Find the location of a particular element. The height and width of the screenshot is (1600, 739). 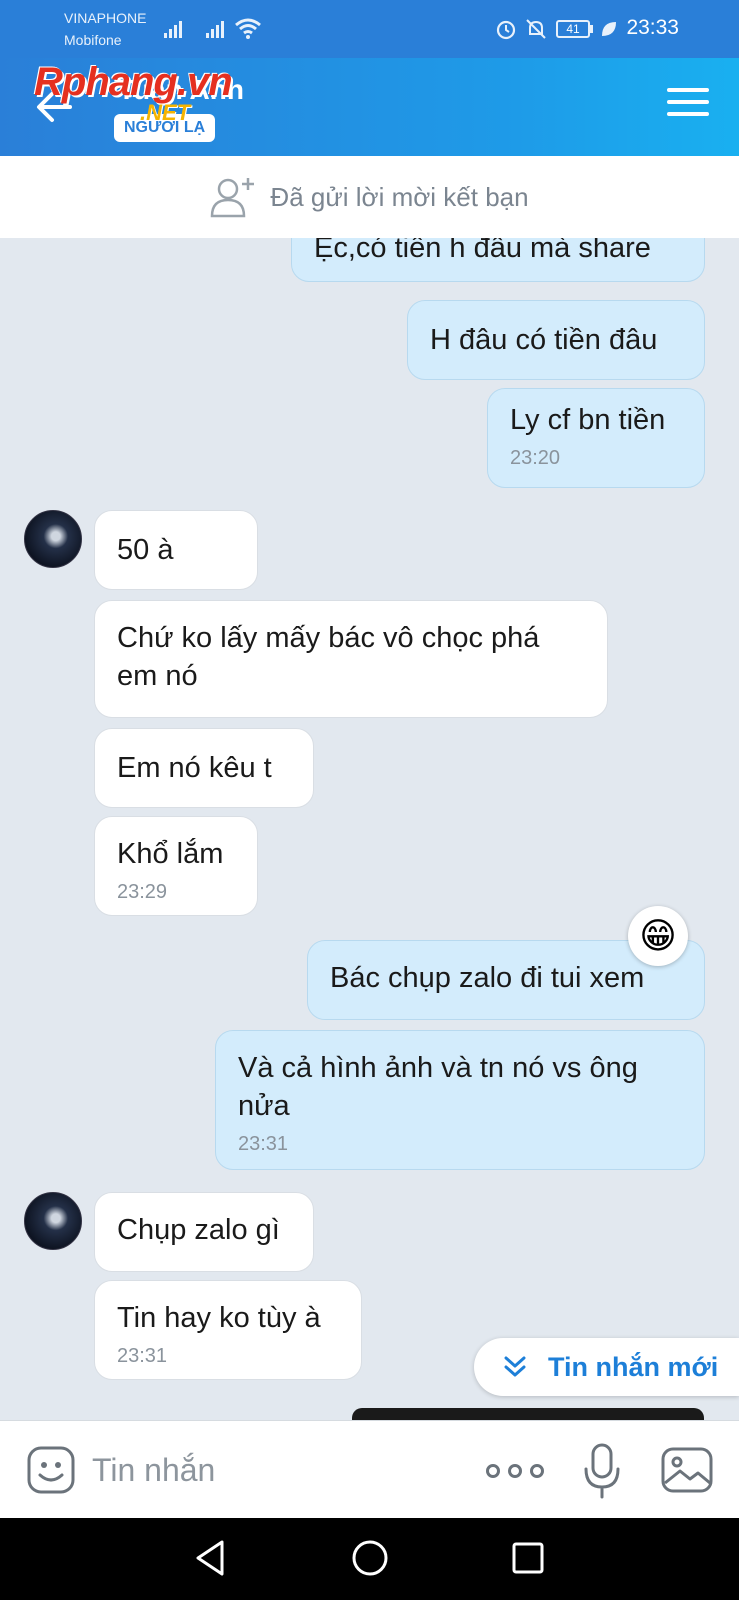

battery-icon: 41 is located at coordinates (573, 29).